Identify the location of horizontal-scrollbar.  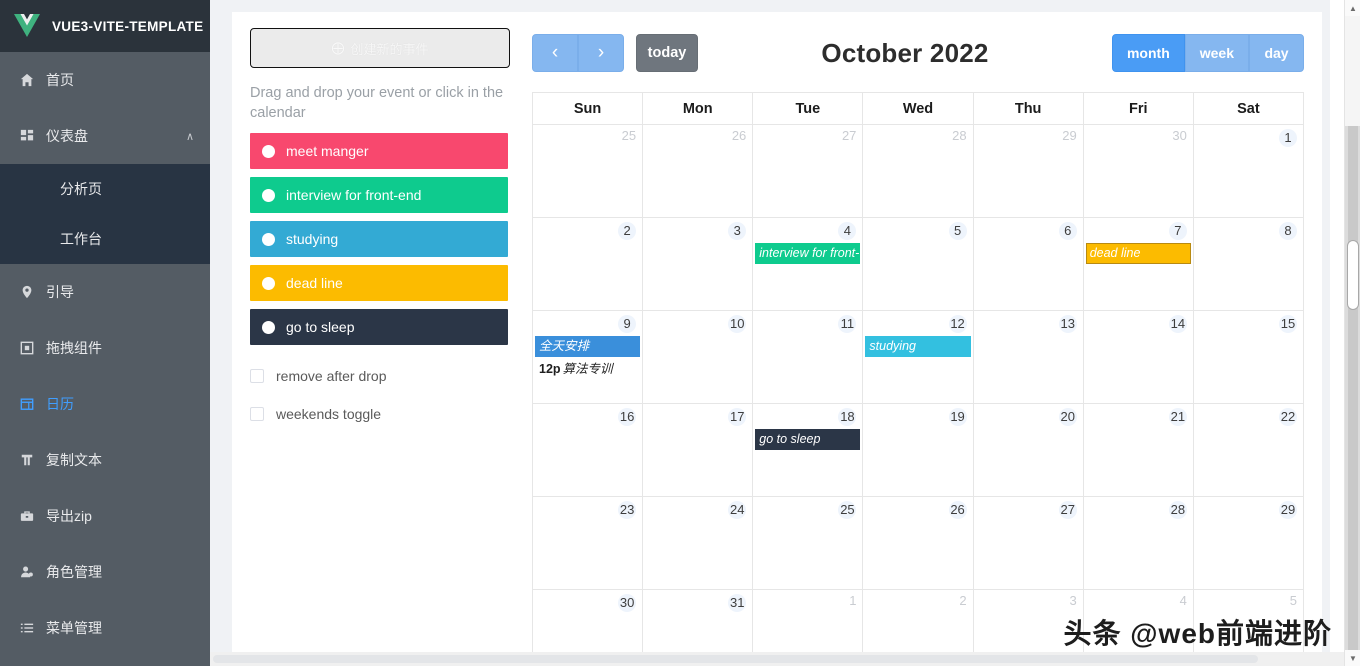
(777, 659).